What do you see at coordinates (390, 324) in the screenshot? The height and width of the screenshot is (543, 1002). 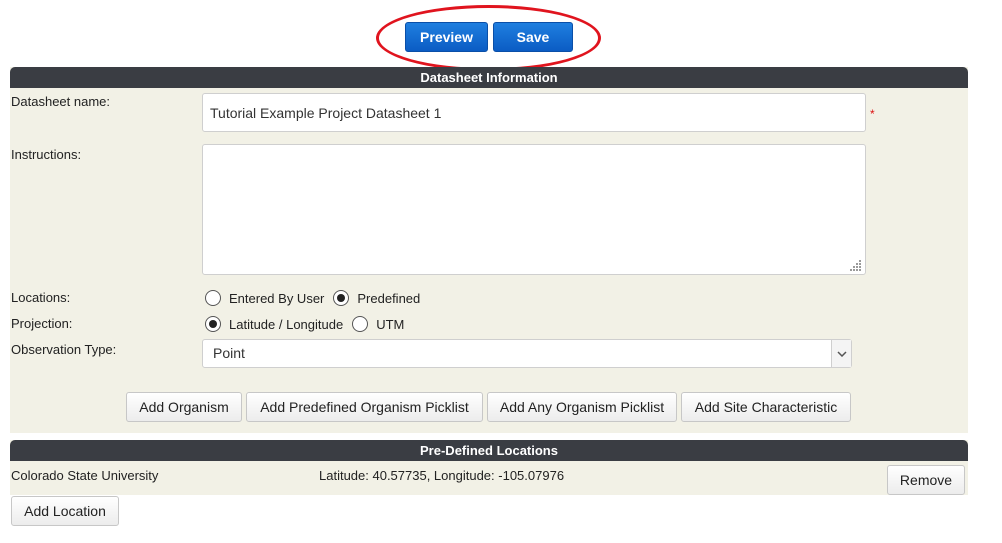 I see `radio-label-utm: UTM` at bounding box center [390, 324].